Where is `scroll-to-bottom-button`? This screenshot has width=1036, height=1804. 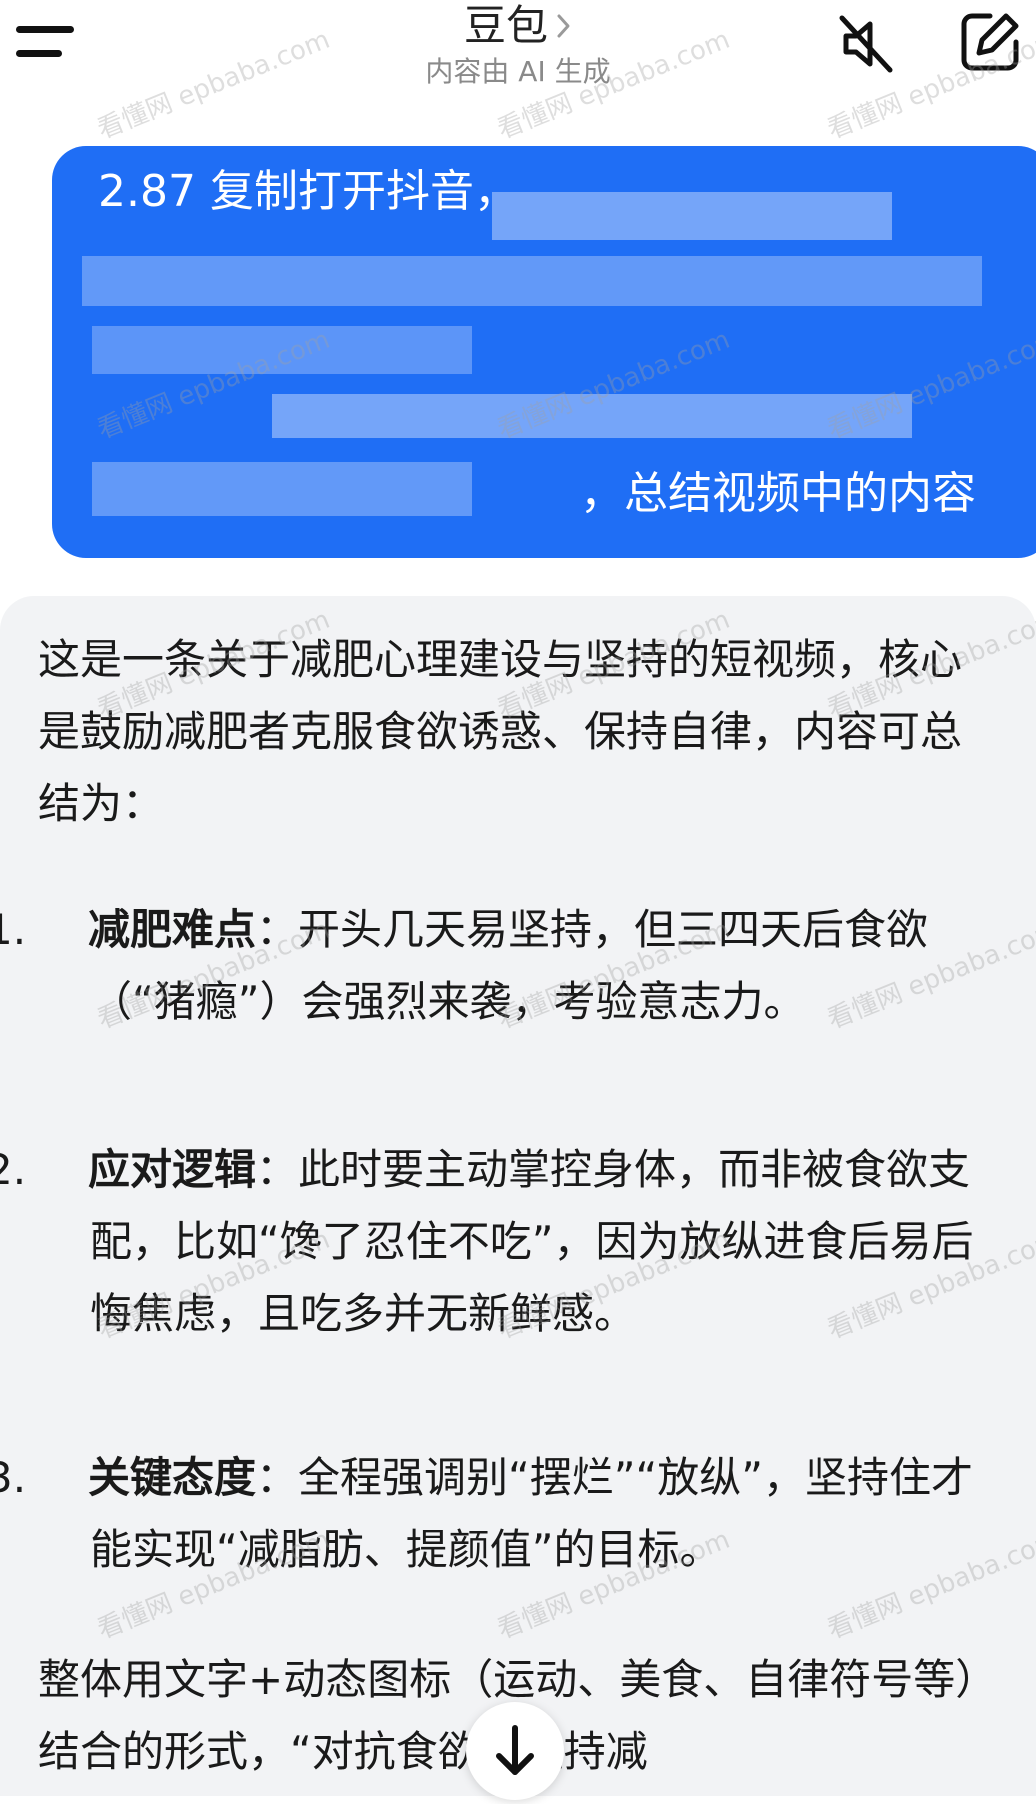
scroll-to-bottom-button is located at coordinates (515, 1751).